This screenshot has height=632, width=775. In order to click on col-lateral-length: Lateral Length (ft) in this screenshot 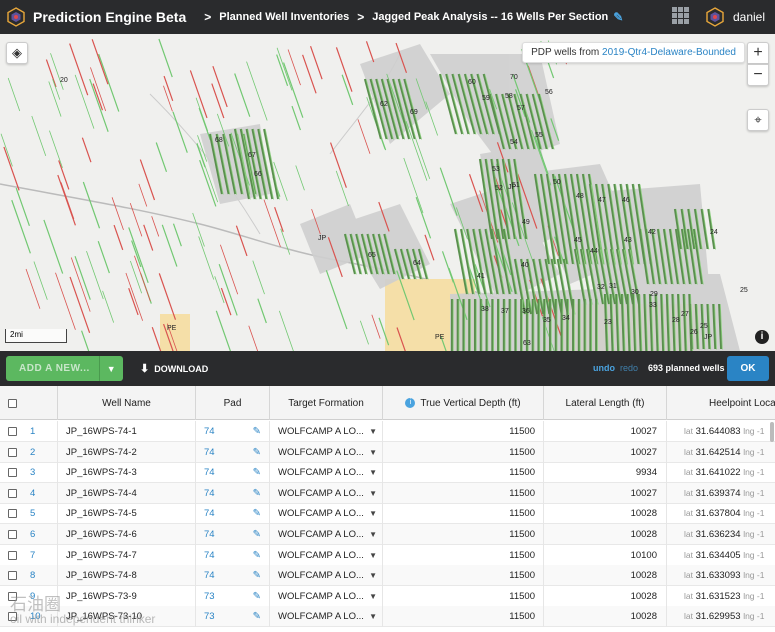, I will do `click(605, 403)`.